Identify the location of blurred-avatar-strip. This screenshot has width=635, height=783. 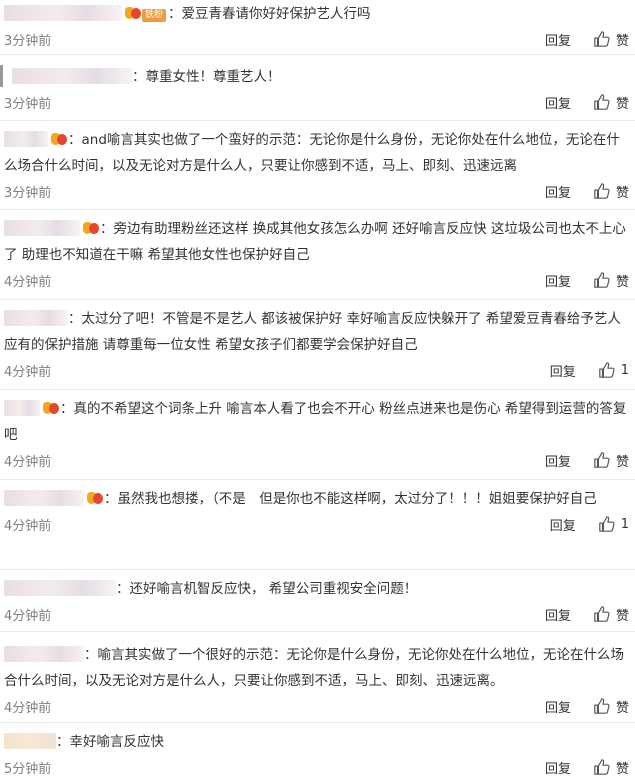
(1, 76).